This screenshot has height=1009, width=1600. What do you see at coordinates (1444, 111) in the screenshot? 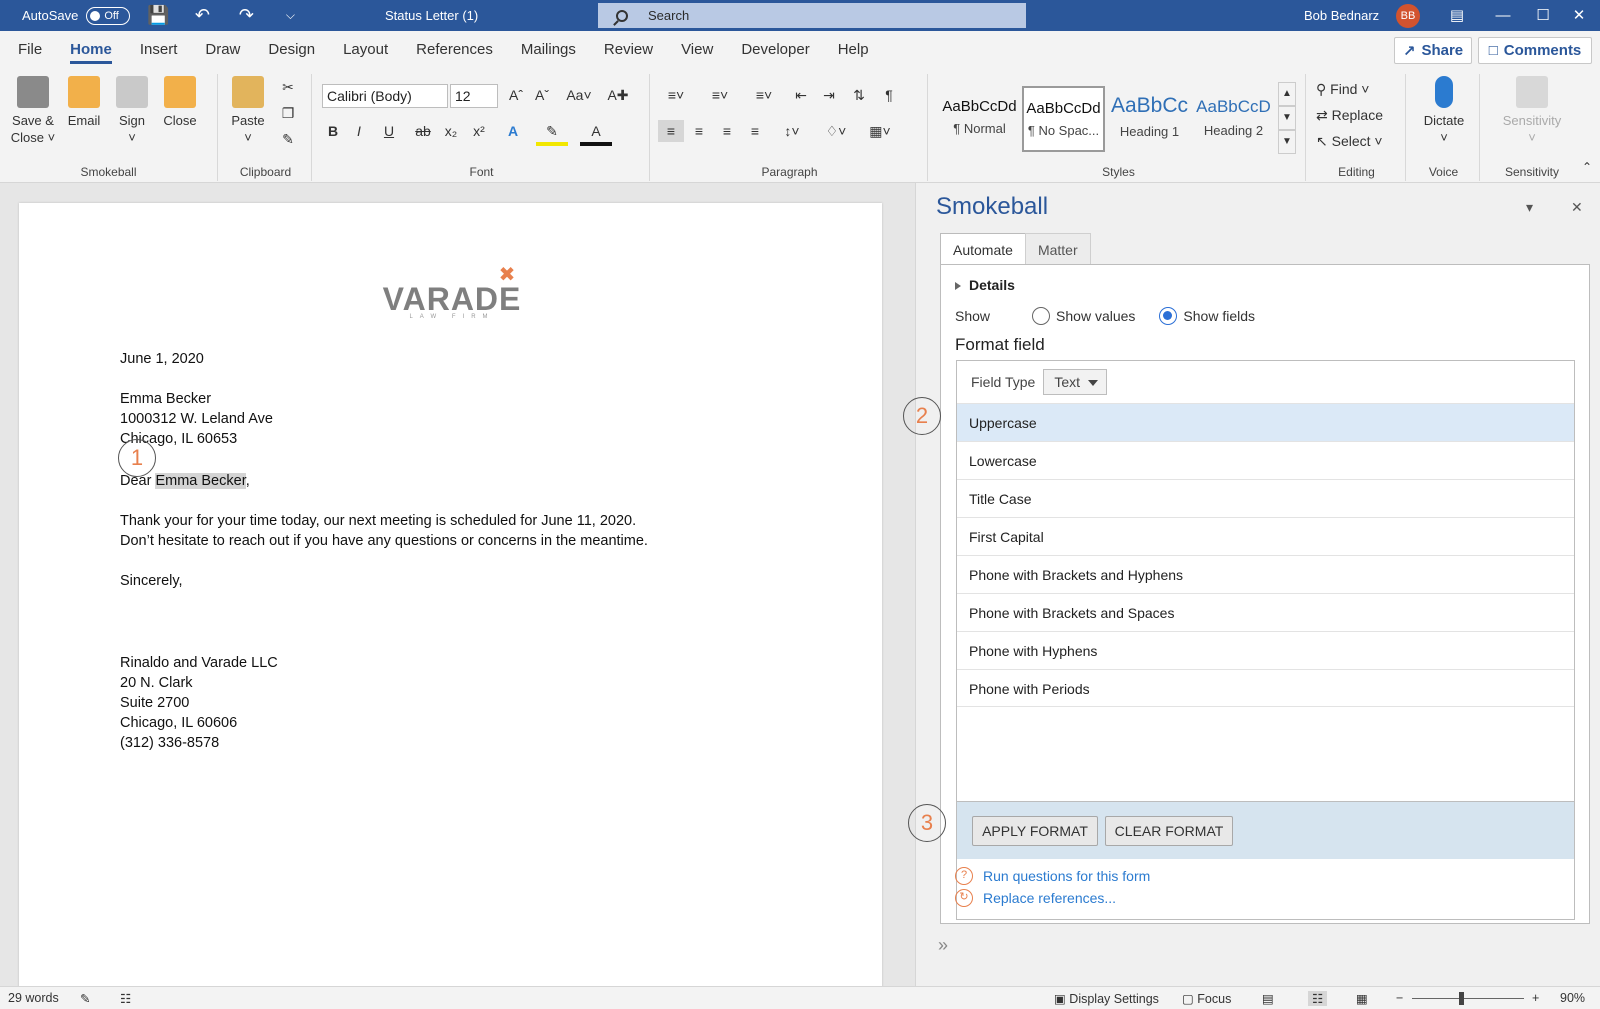
I see `dictate-button: Dictate ˅` at bounding box center [1444, 111].